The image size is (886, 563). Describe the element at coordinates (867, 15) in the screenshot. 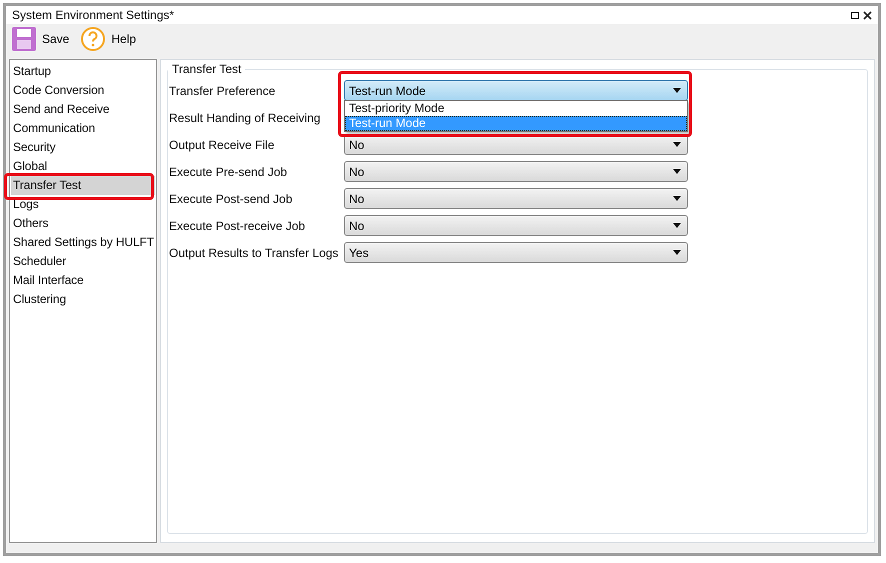

I see `close-icon` at that location.